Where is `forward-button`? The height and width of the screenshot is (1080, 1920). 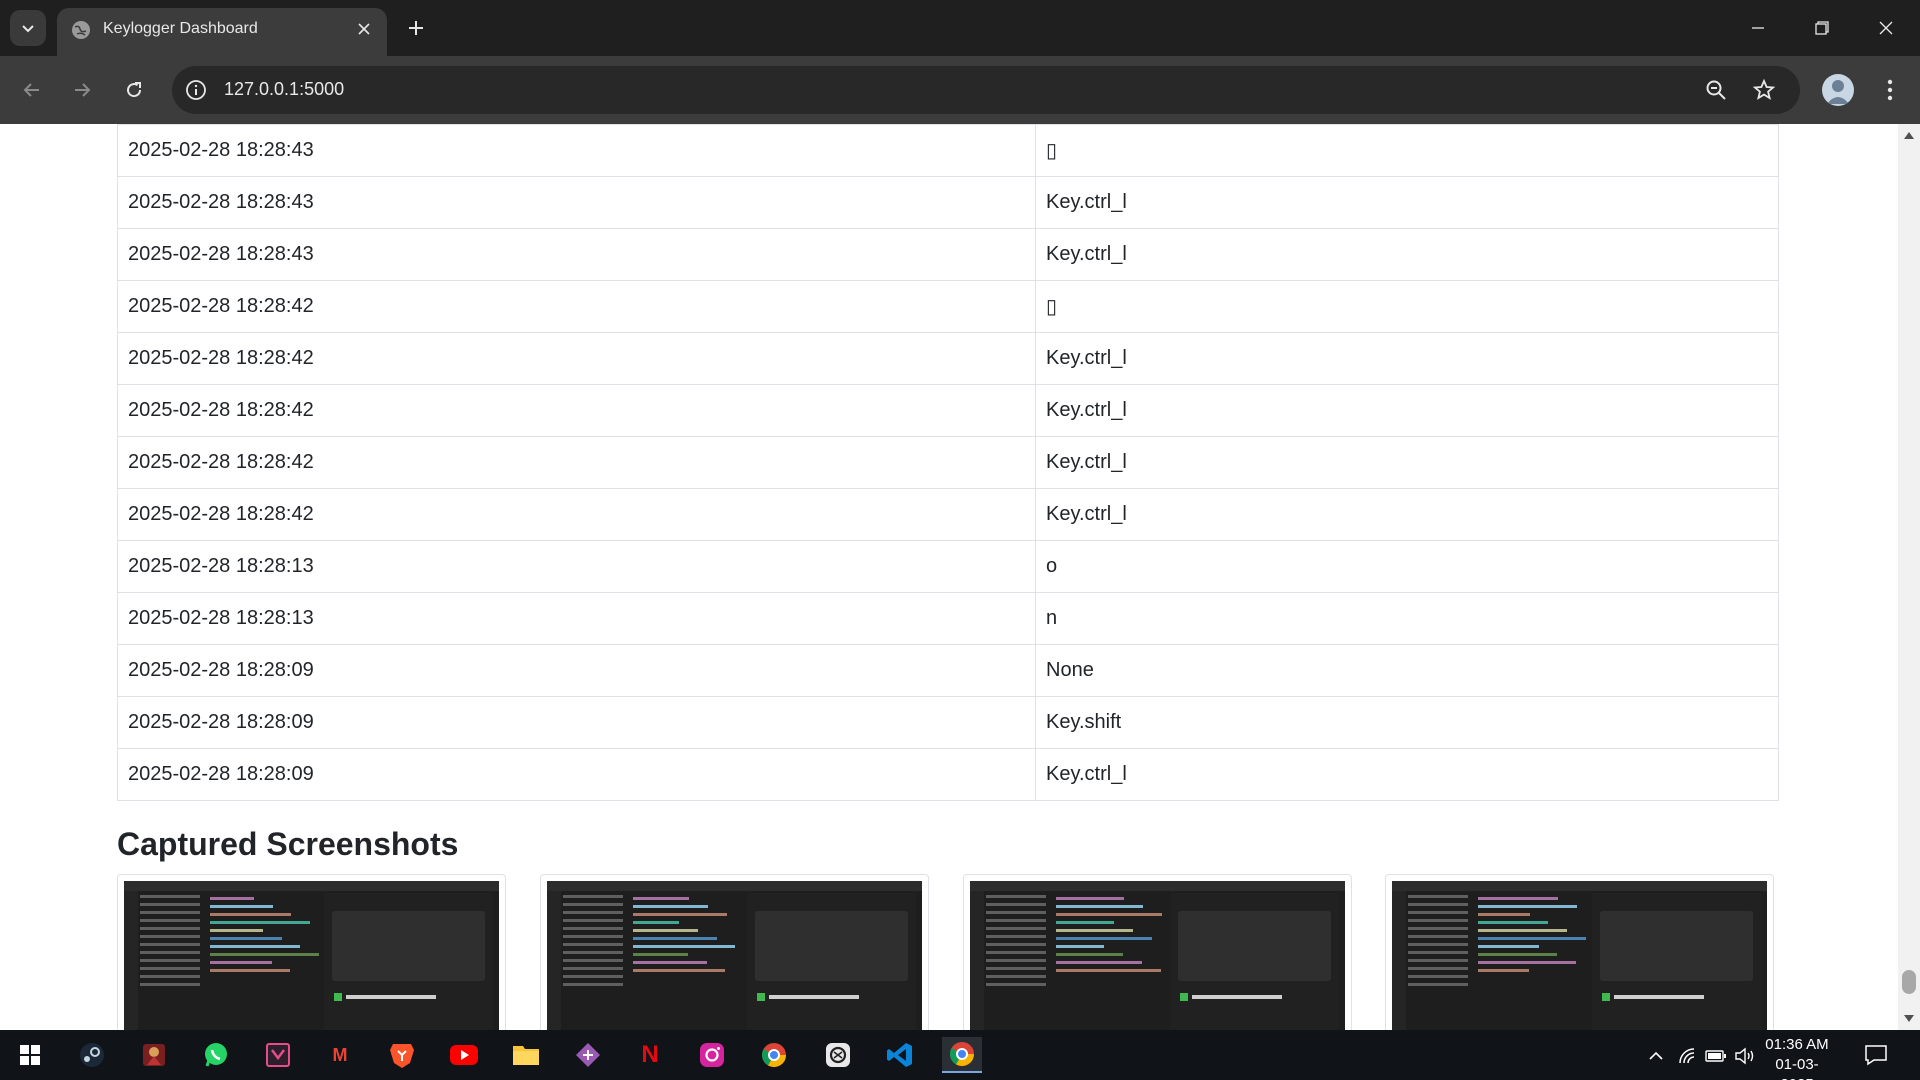
forward-button is located at coordinates (82, 90).